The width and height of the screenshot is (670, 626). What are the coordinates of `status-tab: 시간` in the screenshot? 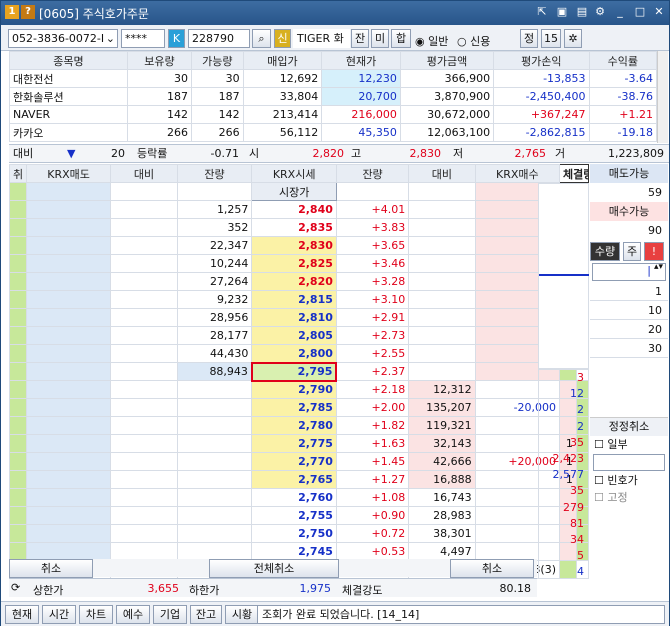 It's located at (59, 614).